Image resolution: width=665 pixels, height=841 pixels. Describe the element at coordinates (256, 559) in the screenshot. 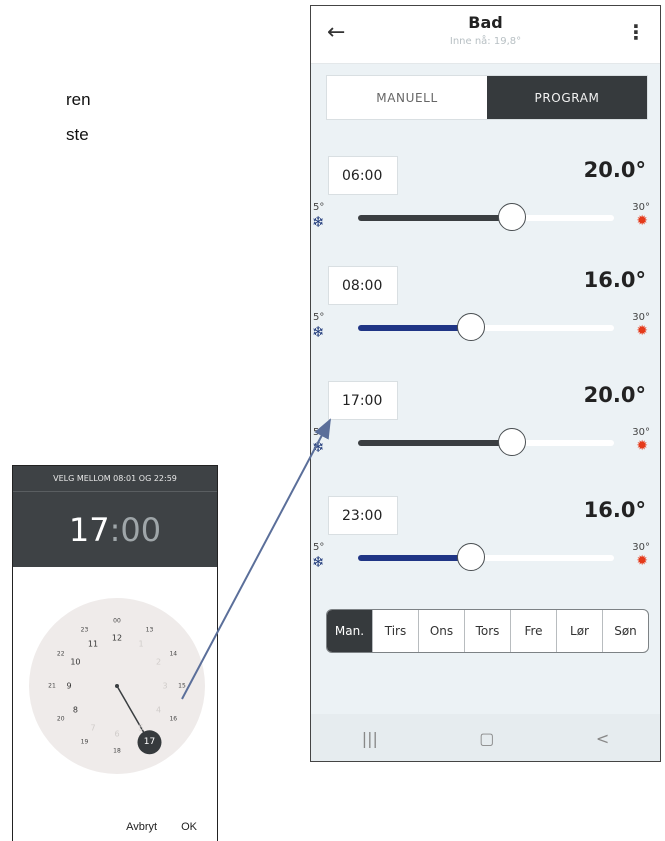

I see `annotation-arrow` at that location.